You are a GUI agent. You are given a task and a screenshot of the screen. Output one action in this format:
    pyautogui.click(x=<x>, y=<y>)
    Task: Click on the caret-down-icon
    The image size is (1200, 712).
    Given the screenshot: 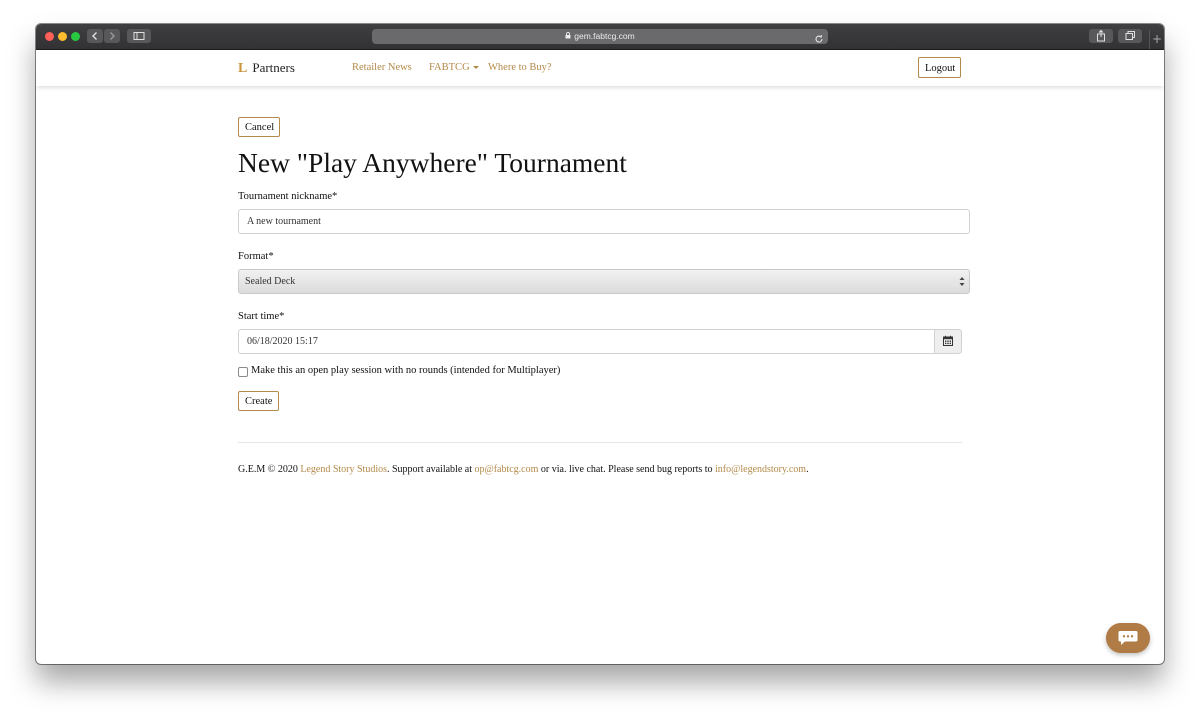 What is the action you would take?
    pyautogui.click(x=475, y=68)
    